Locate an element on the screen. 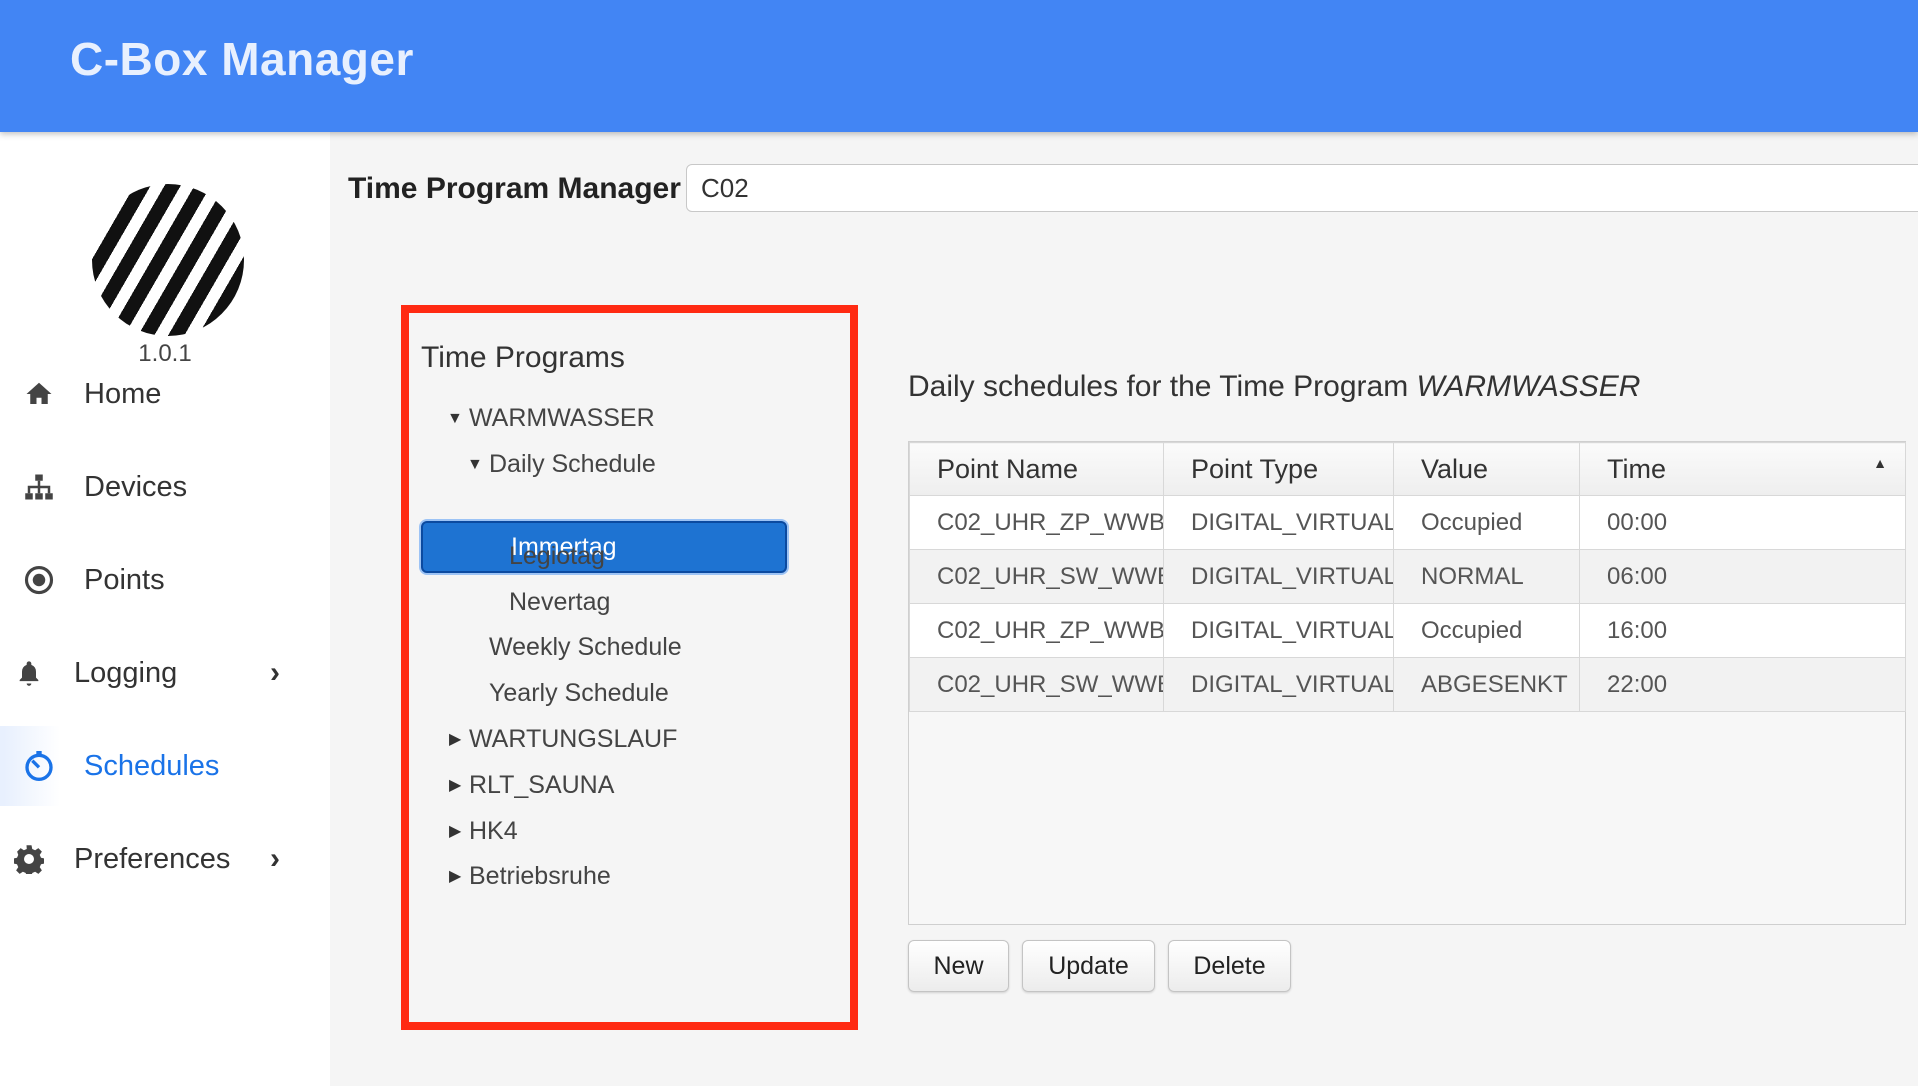 This screenshot has height=1086, width=1918. app-header: C-Box Manager is located at coordinates (959, 66).